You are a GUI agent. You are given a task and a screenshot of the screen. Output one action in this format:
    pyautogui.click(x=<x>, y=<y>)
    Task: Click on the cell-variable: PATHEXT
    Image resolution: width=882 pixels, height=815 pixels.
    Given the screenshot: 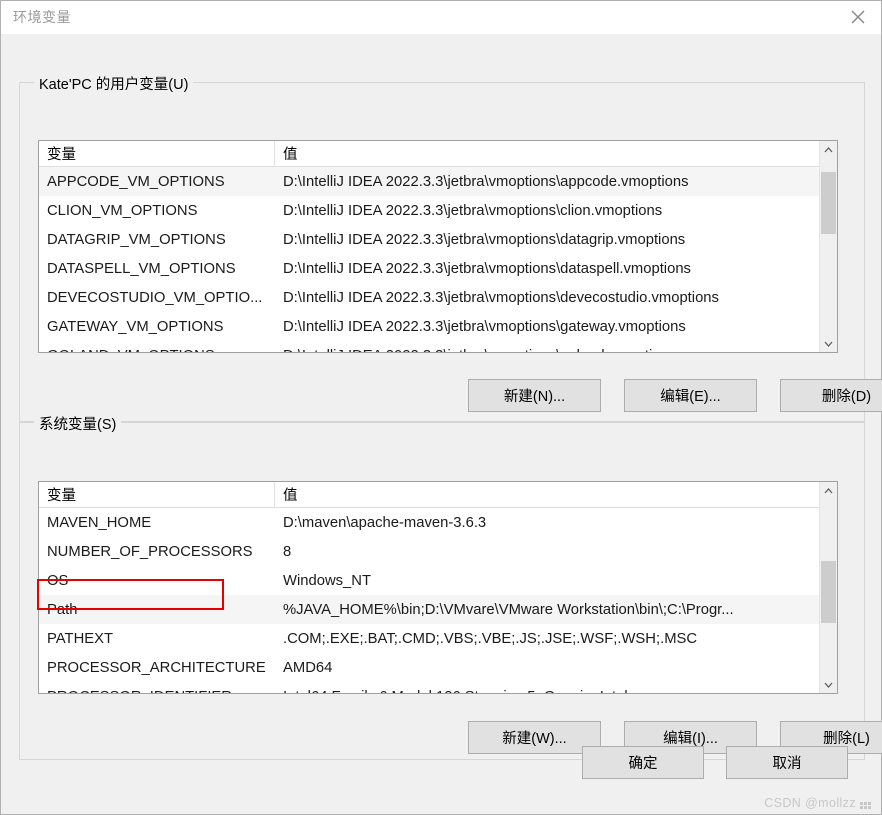 What is the action you would take?
    pyautogui.click(x=80, y=638)
    